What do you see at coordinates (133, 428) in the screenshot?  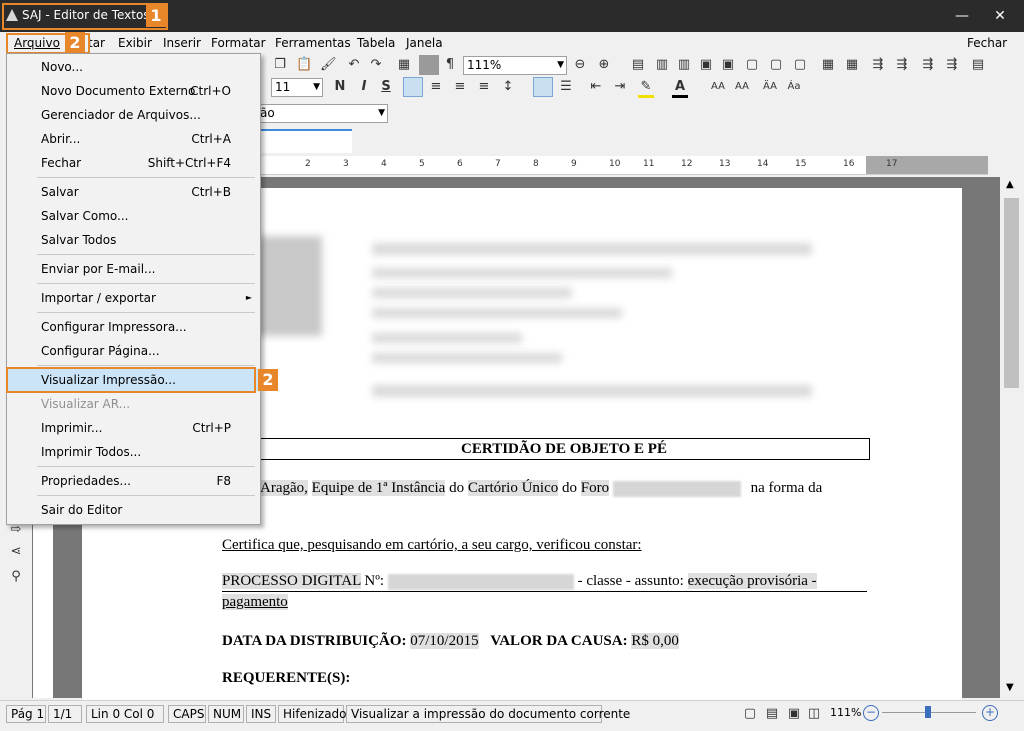 I see `menu-item-imprimir: Imprimir... Ctrl+P` at bounding box center [133, 428].